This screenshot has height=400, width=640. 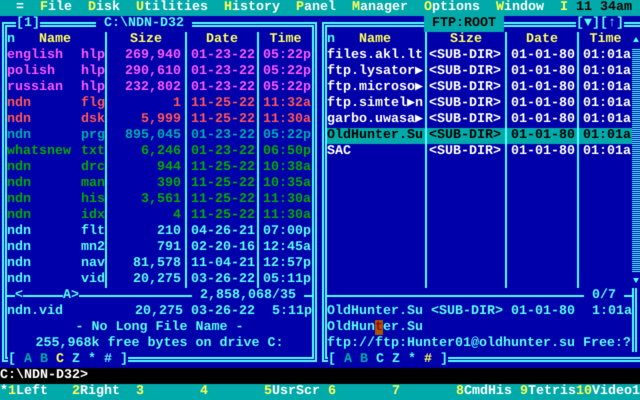 What do you see at coordinates (56, 248) in the screenshot?
I see `file-name: ndn mn2` at bounding box center [56, 248].